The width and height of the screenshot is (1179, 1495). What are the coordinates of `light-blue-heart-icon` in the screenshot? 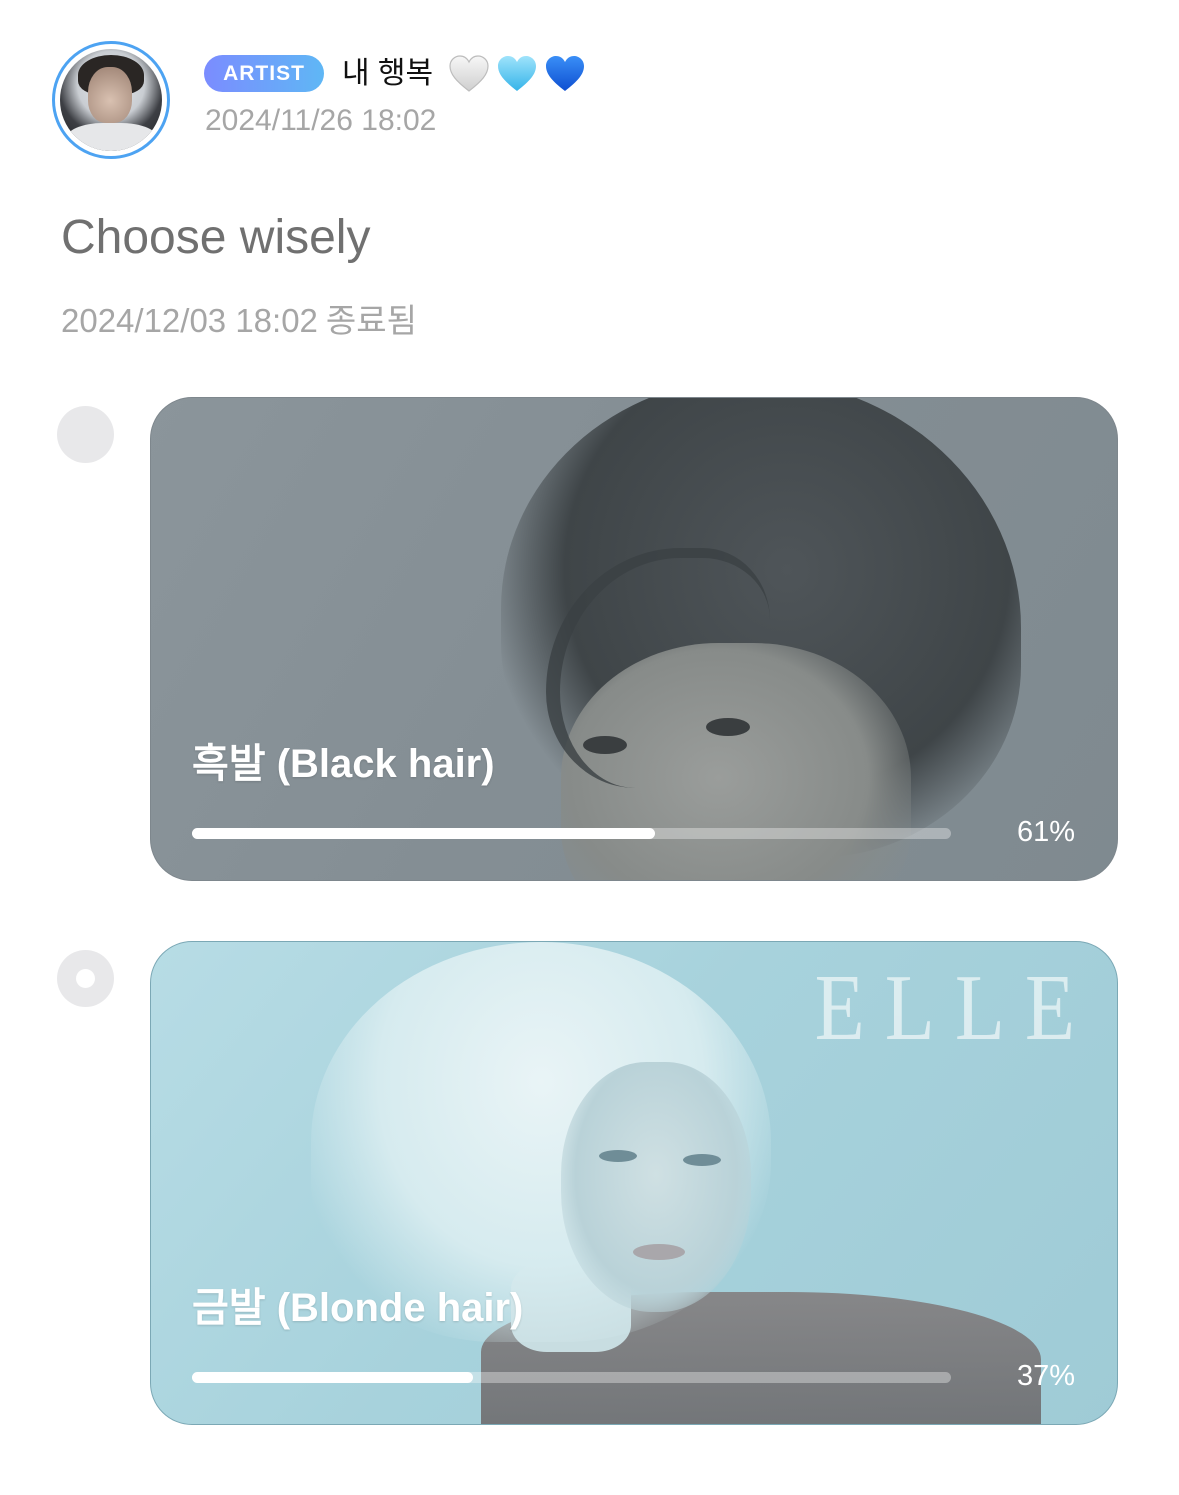 It's located at (517, 73).